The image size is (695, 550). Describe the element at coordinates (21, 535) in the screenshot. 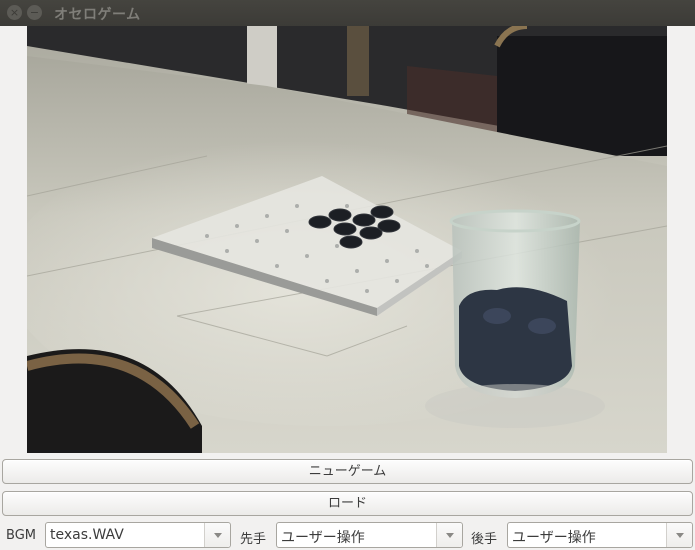

I see `bgm-label: BGM` at that location.